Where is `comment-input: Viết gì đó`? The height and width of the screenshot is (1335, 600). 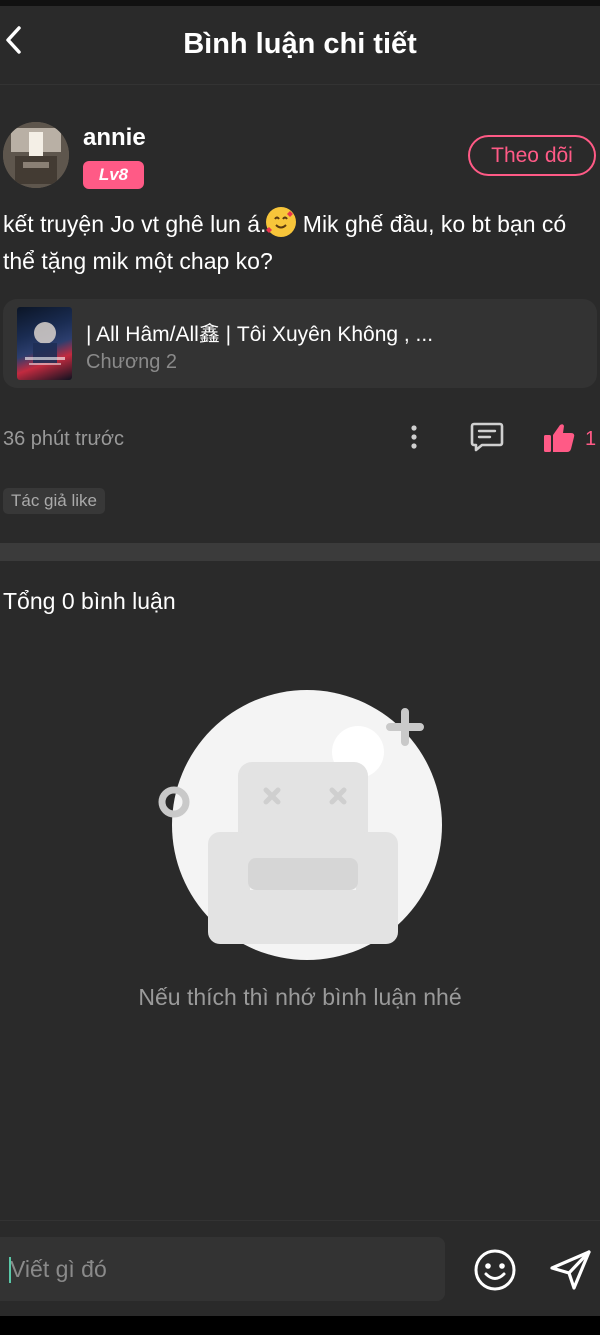 comment-input: Viết gì đó is located at coordinates (222, 1269).